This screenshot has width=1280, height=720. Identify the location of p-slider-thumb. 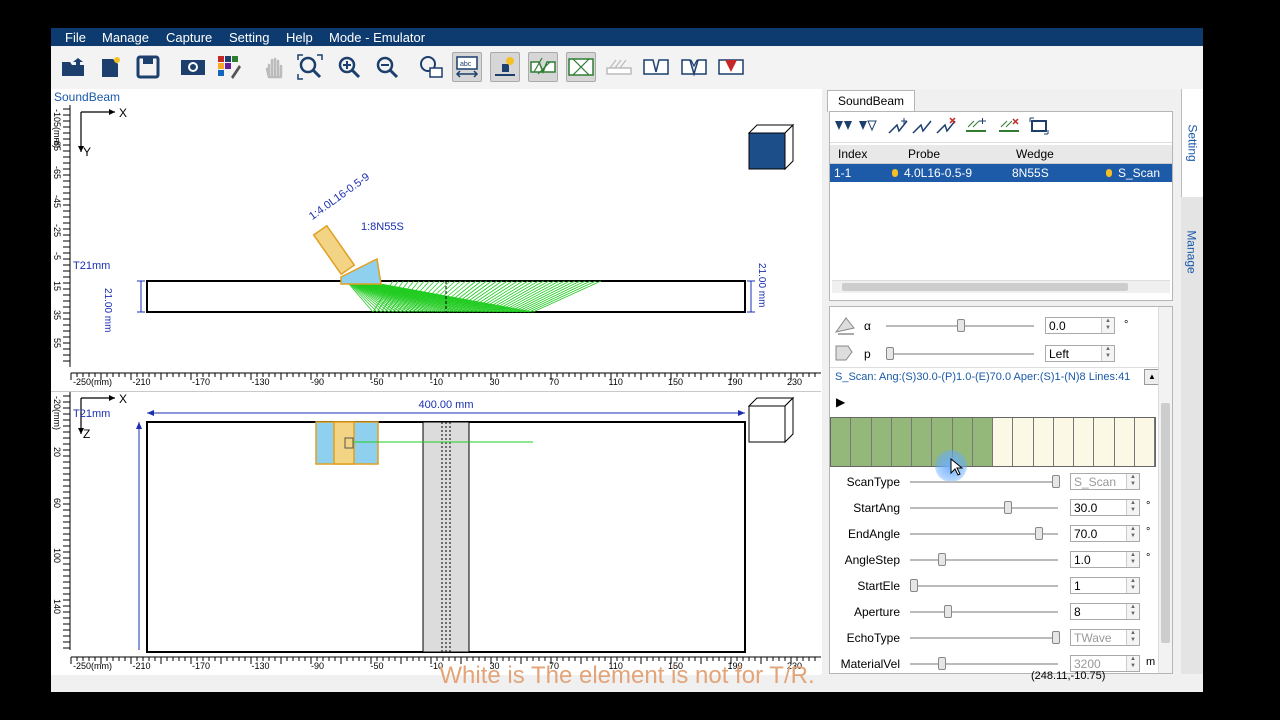
(890, 353).